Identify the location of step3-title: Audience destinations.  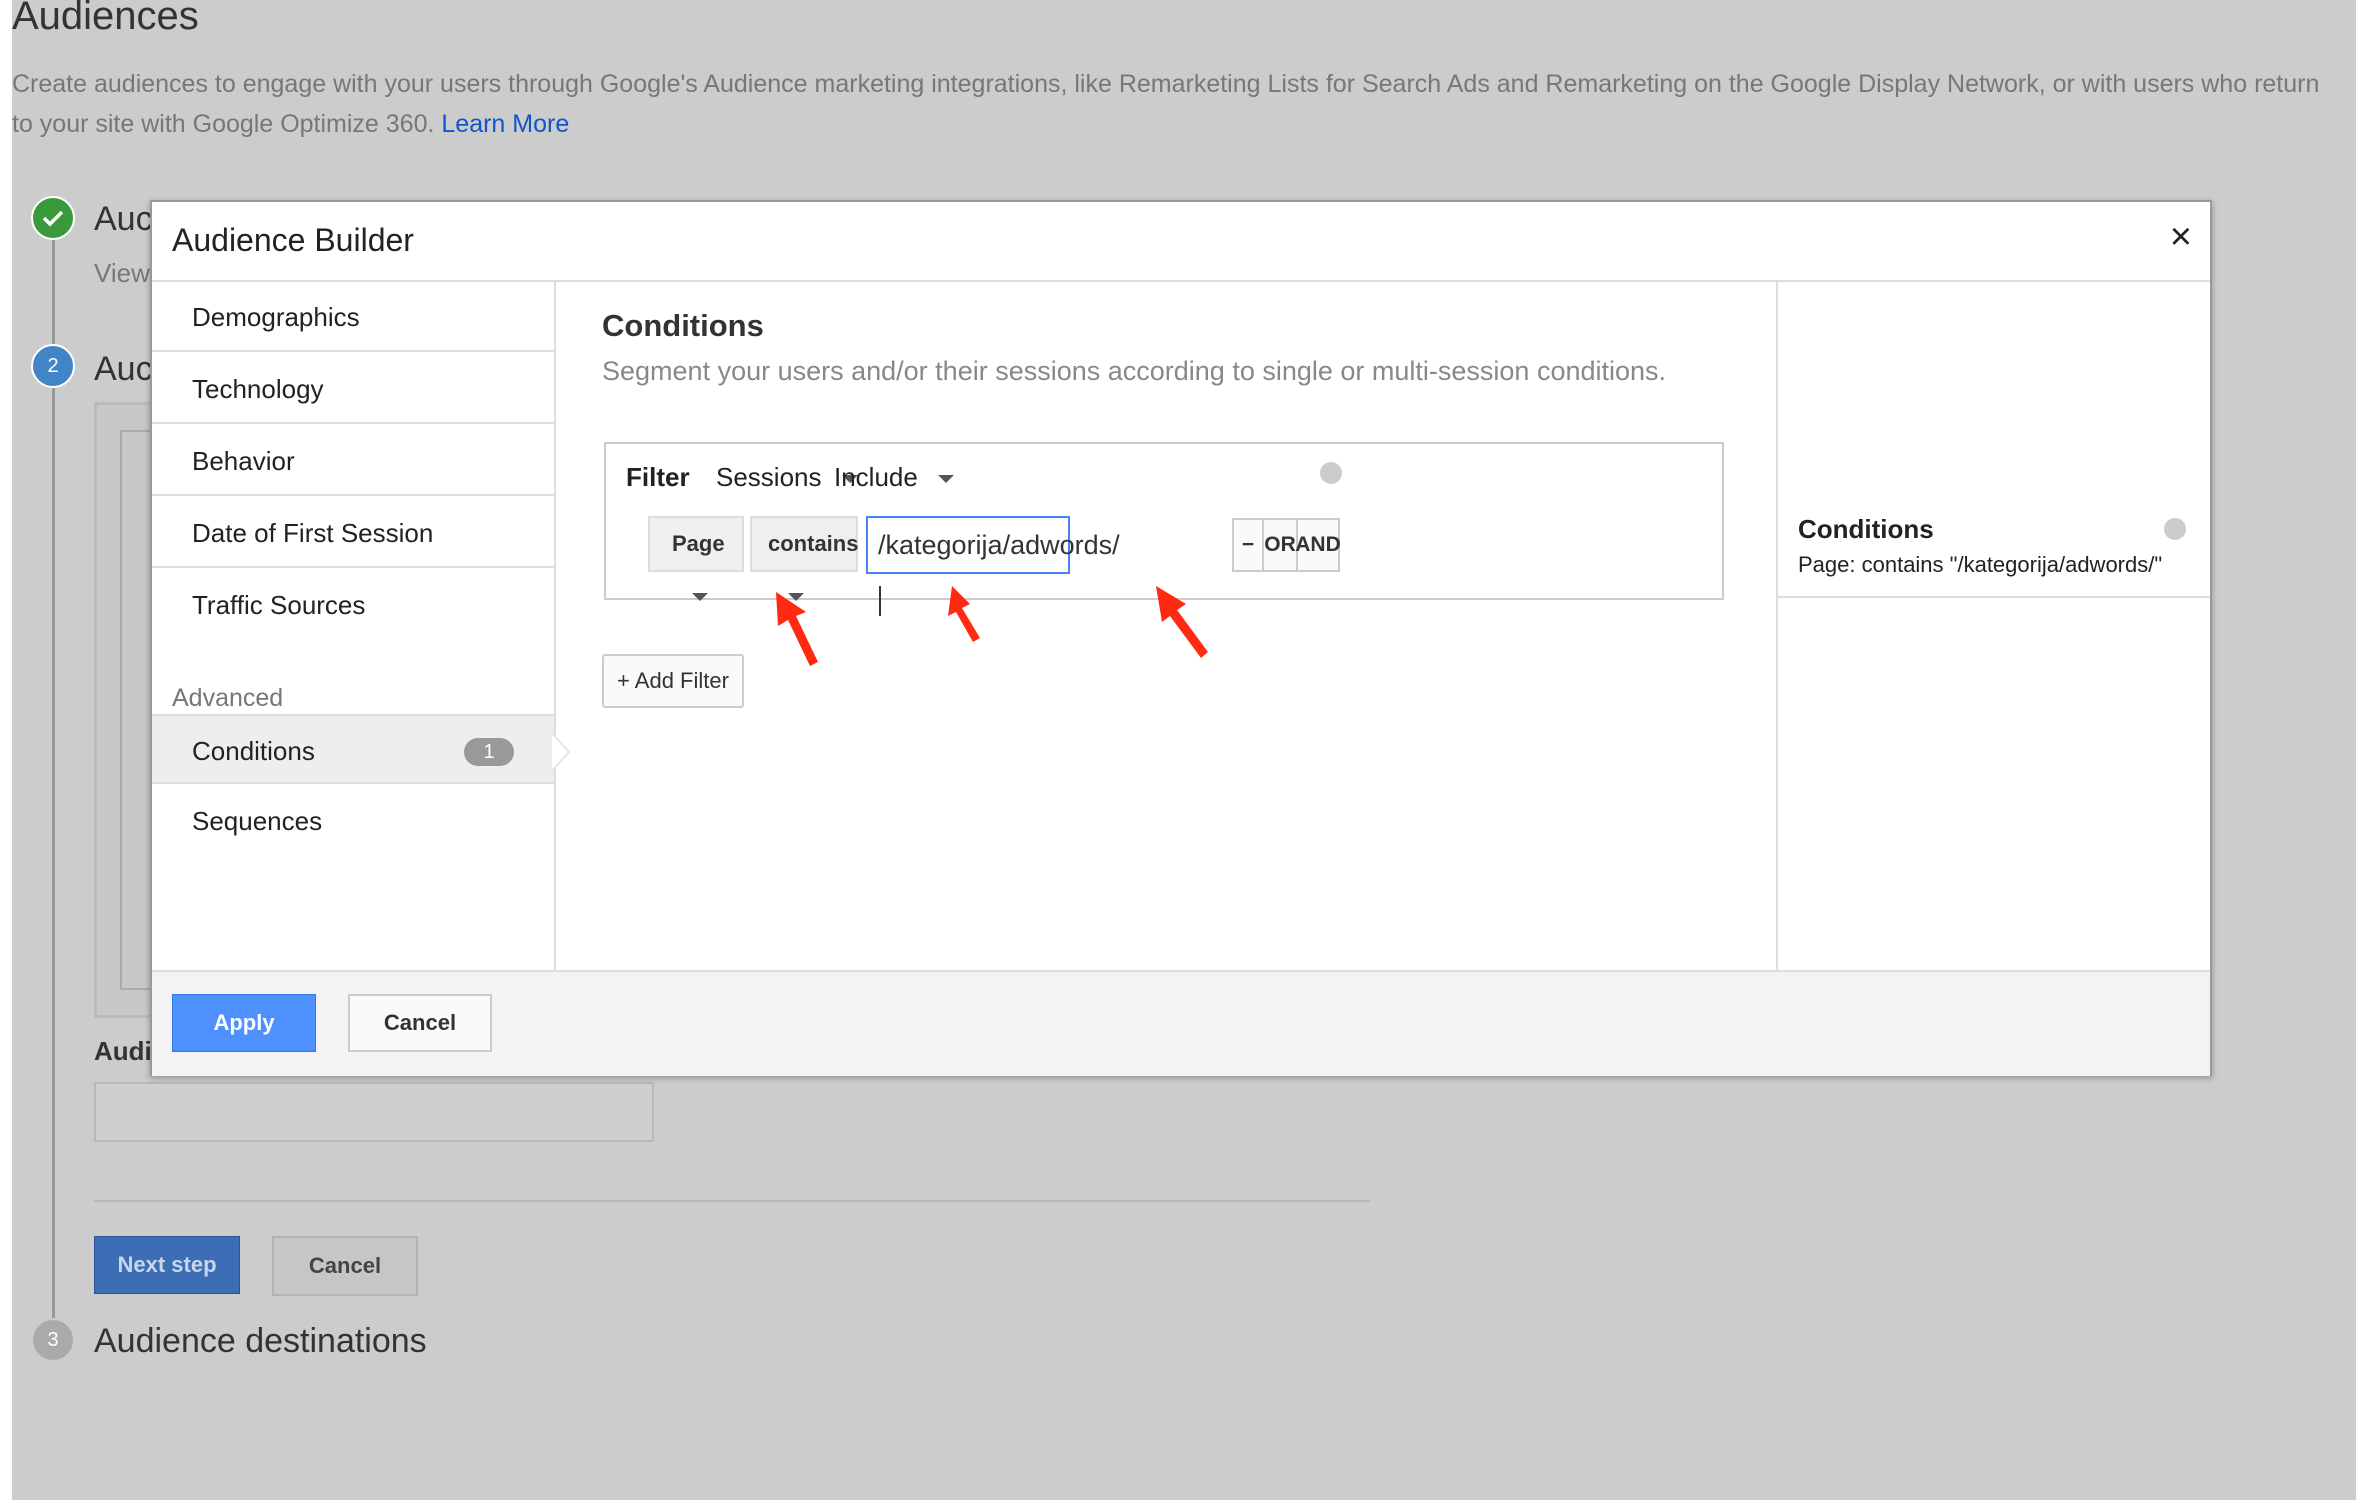
(260, 1341).